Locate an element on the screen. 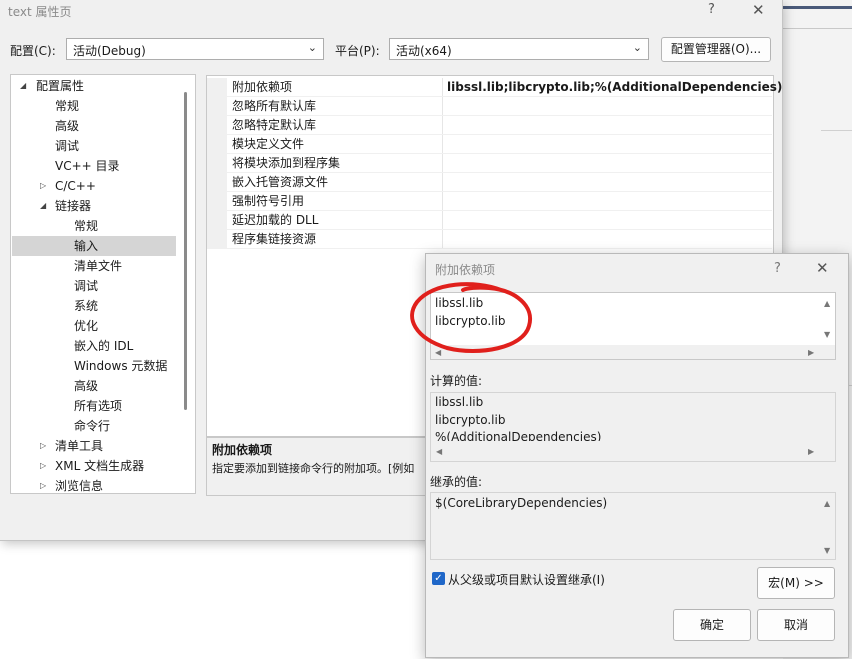 Image resolution: width=852 pixels, height=659 pixels. tree-item-cpp: C/C++ is located at coordinates (75, 186).